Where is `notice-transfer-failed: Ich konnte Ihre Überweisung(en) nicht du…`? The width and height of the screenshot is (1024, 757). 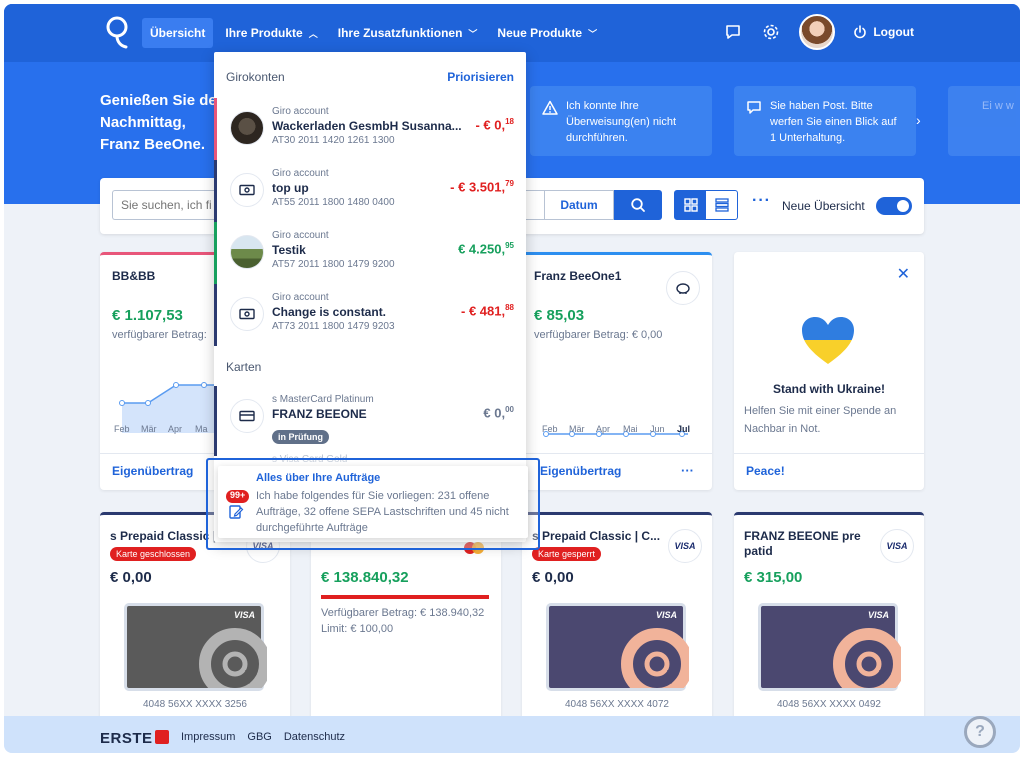 notice-transfer-failed: Ich konnte Ihre Überweisung(en) nicht du… is located at coordinates (621, 121).